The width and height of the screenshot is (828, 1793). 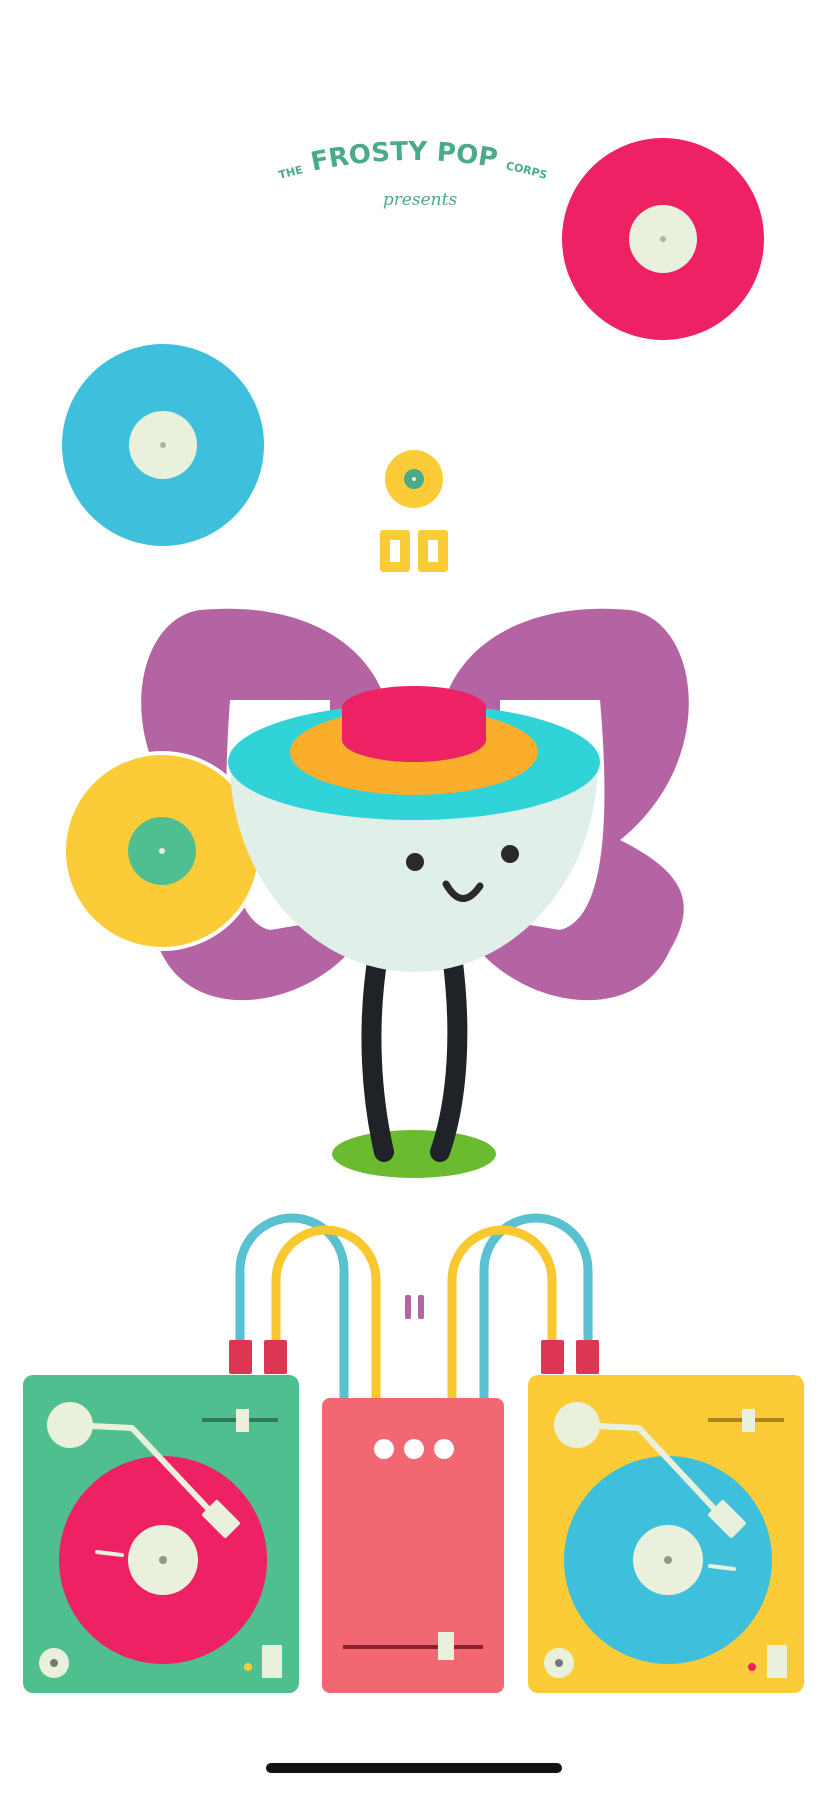 What do you see at coordinates (408, 1307) in the screenshot?
I see `pause-icon` at bounding box center [408, 1307].